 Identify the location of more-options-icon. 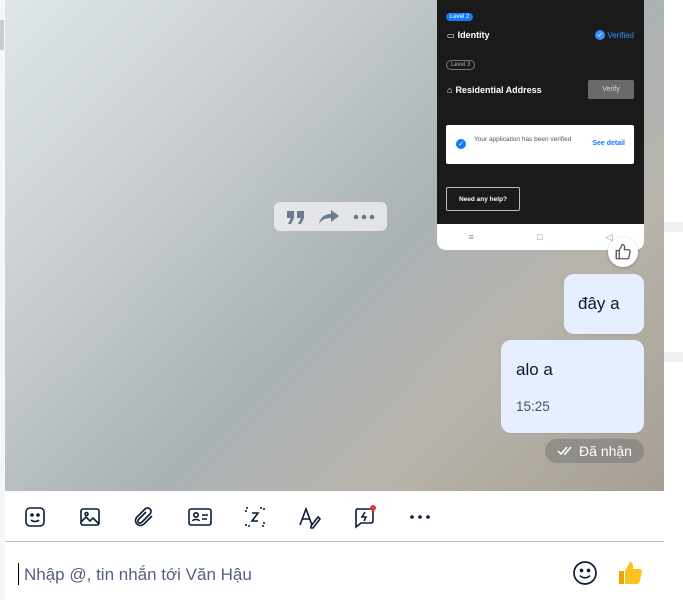
(420, 517).